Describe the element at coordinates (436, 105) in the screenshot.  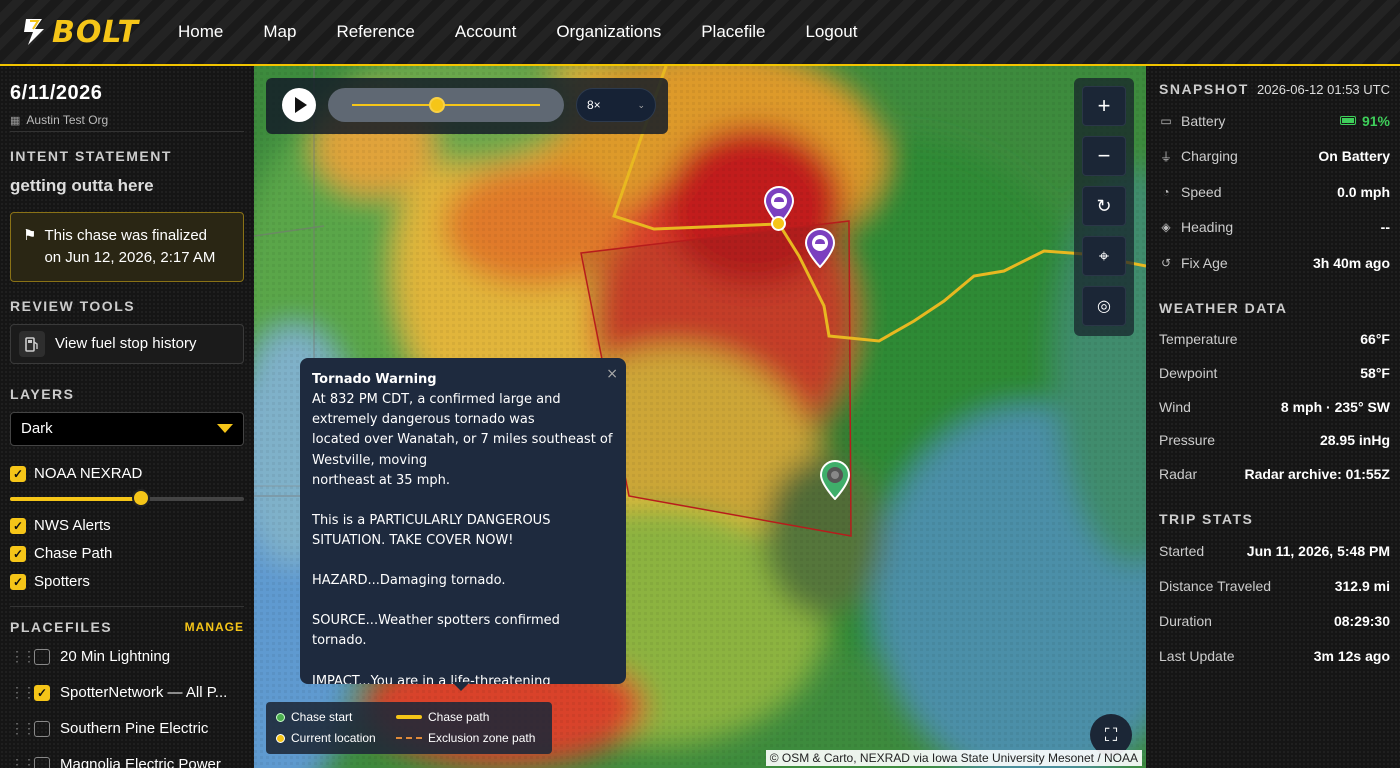
I see `playback-timeline-handle` at that location.